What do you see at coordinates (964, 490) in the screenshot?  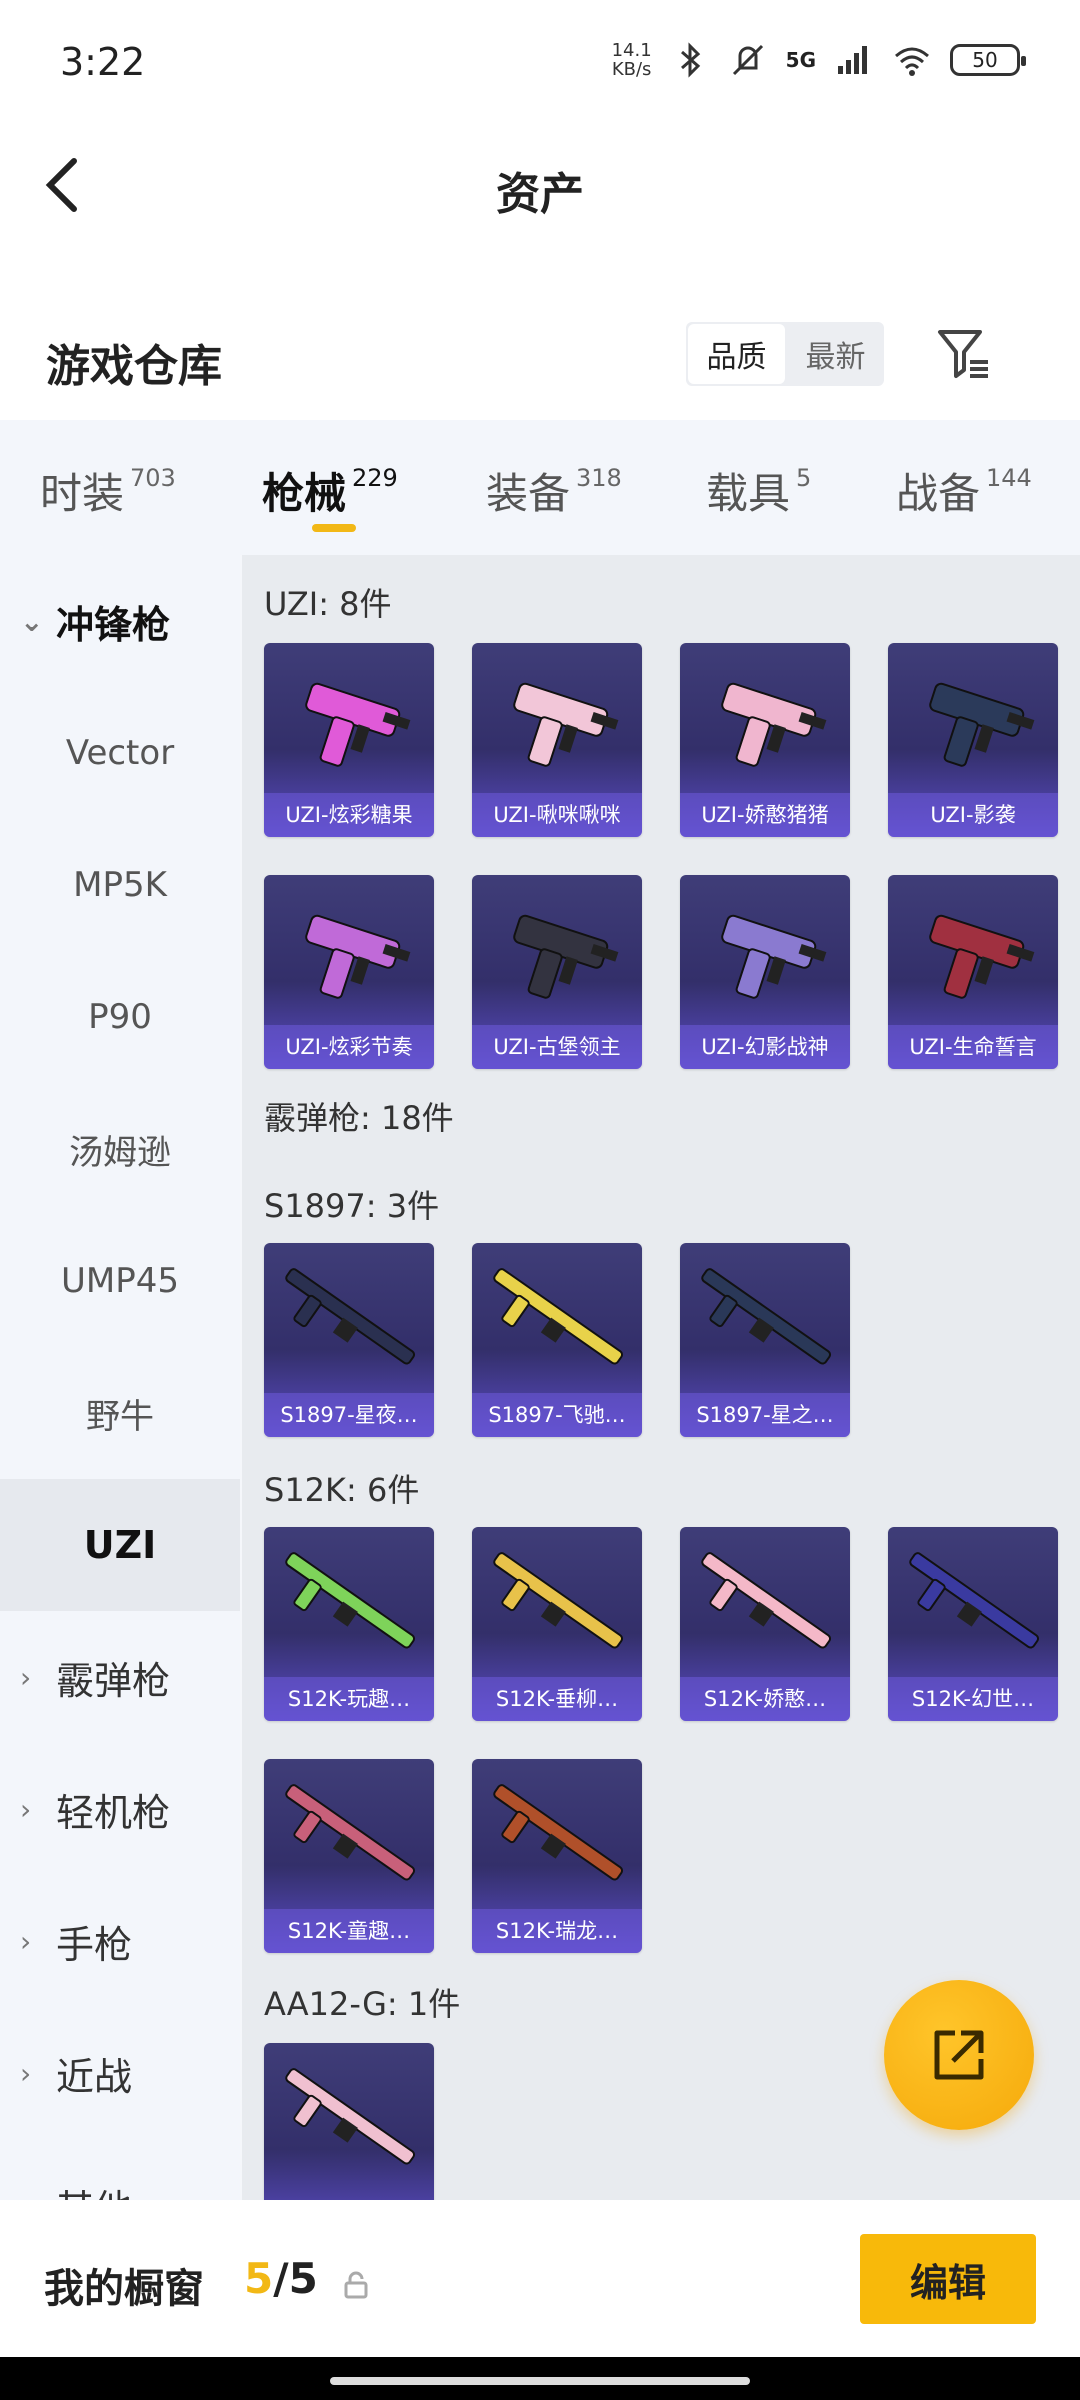 I see `tab-supplies: 战备 144` at bounding box center [964, 490].